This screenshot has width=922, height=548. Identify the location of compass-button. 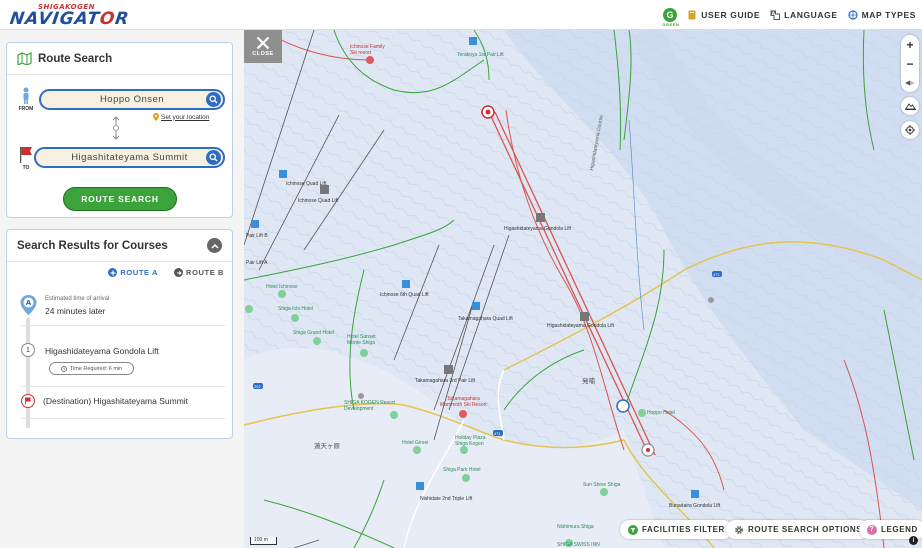
(910, 82).